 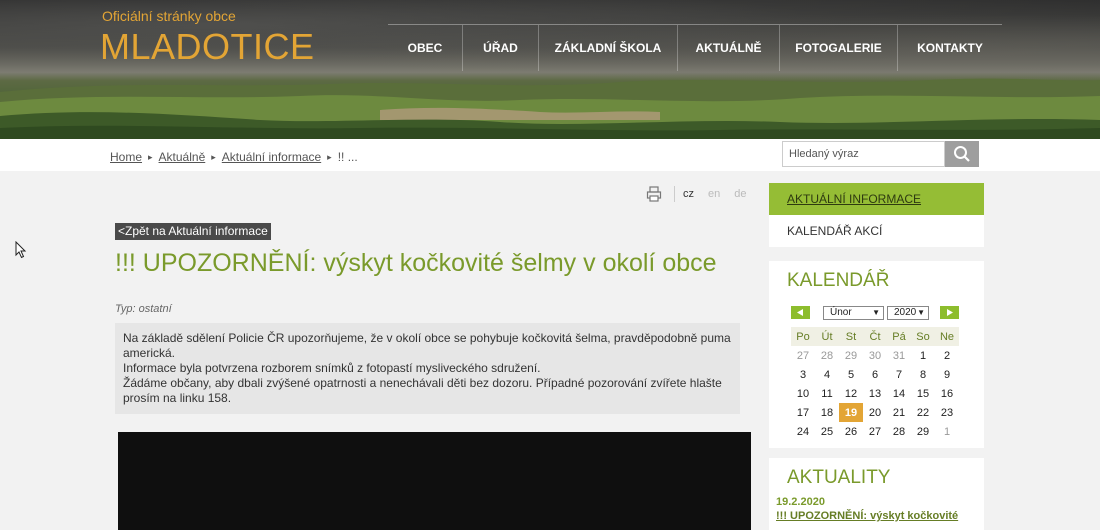 What do you see at coordinates (803, 374) in the screenshot?
I see `calendar-day: 3` at bounding box center [803, 374].